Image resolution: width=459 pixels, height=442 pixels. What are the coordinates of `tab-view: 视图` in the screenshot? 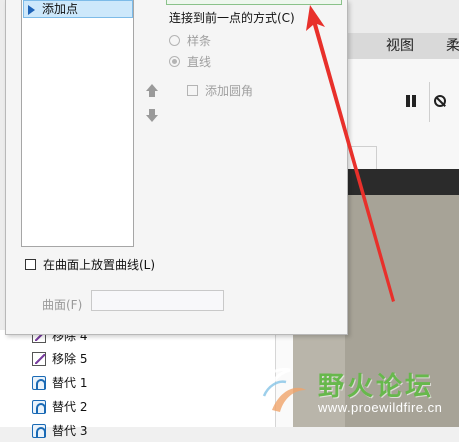 It's located at (400, 46).